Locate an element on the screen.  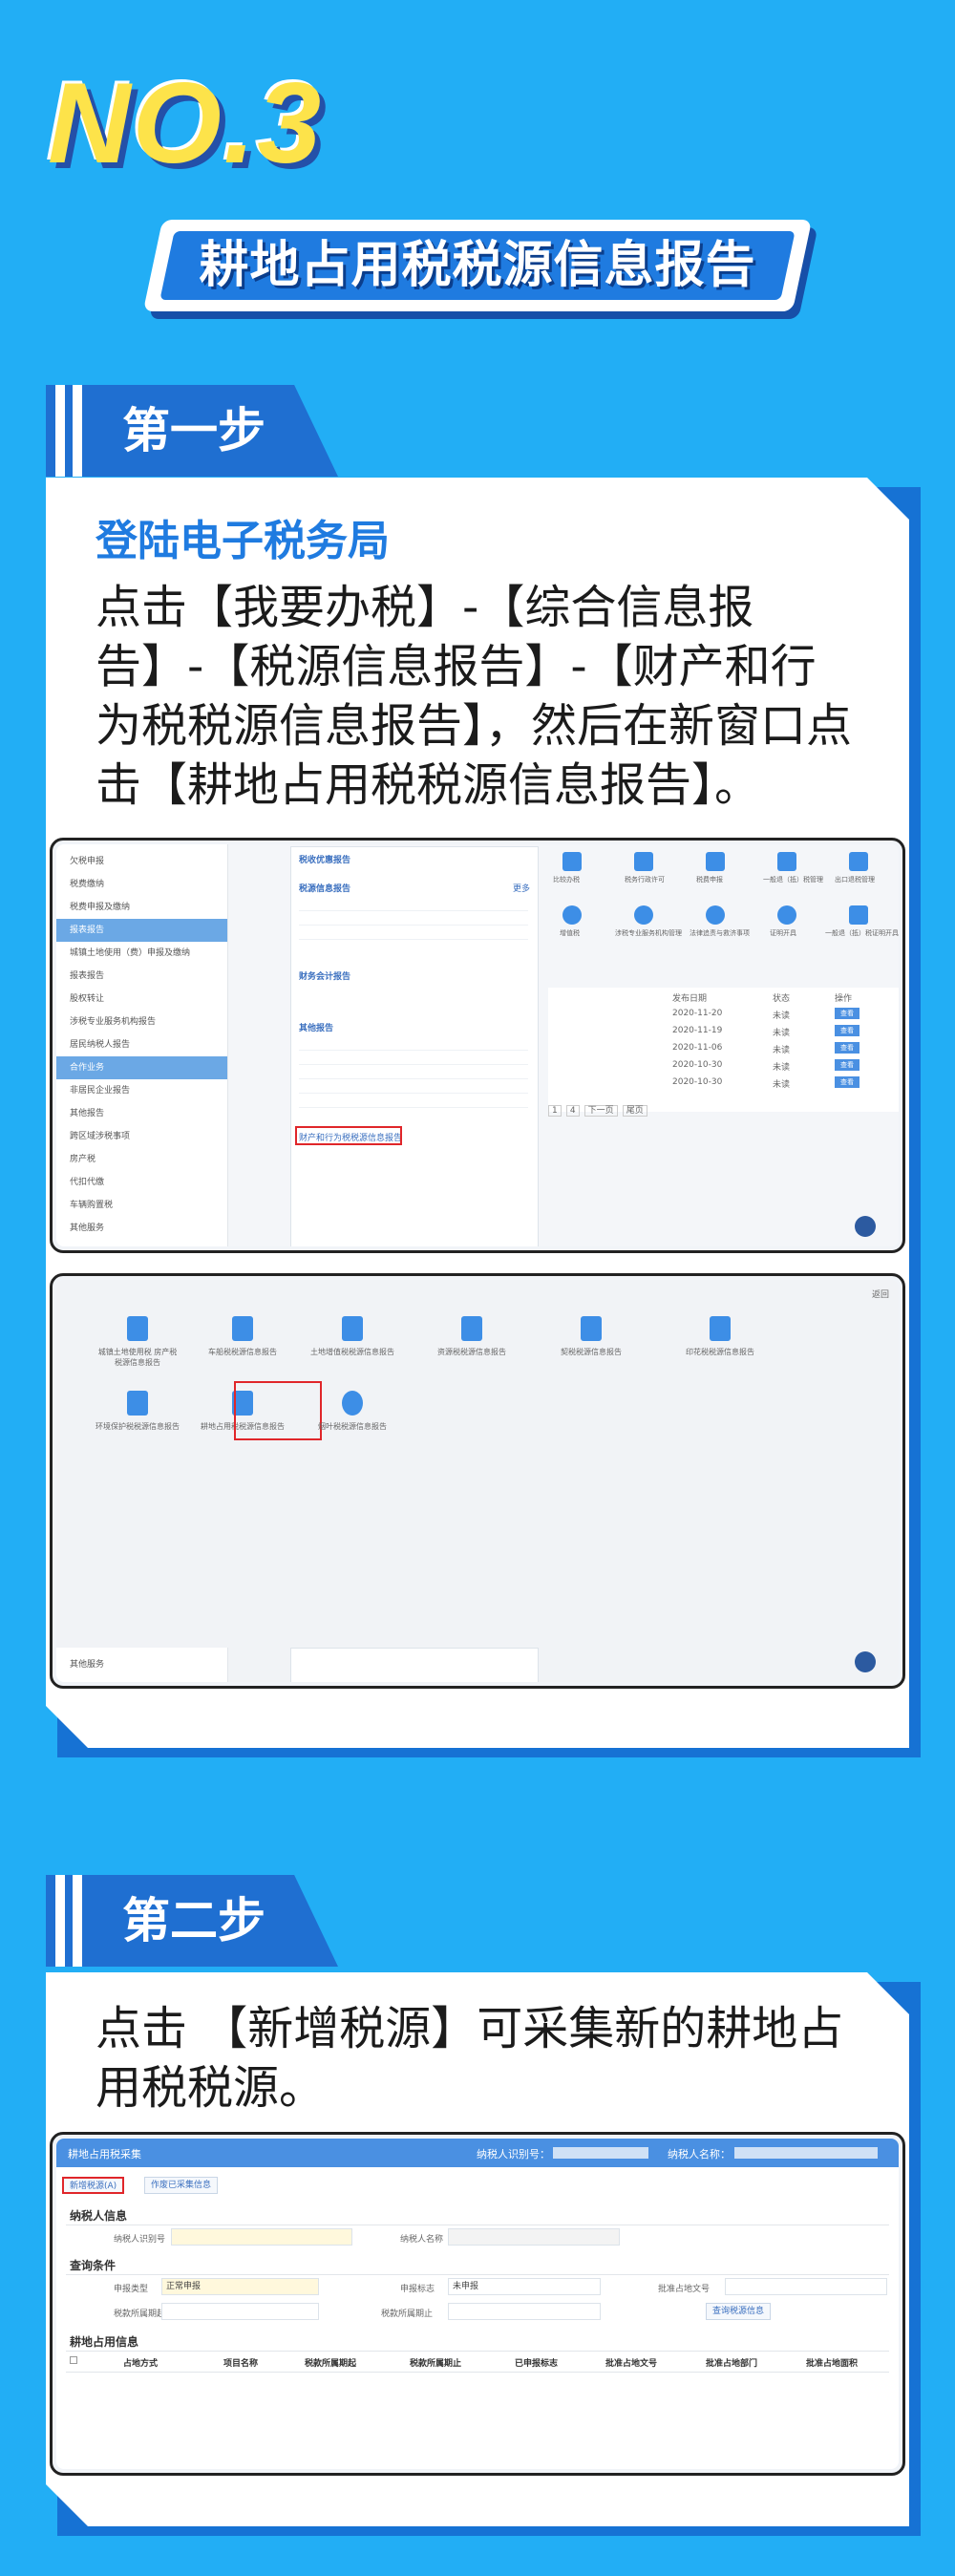
sidebar-item: 报表报告 is located at coordinates (141, 976).